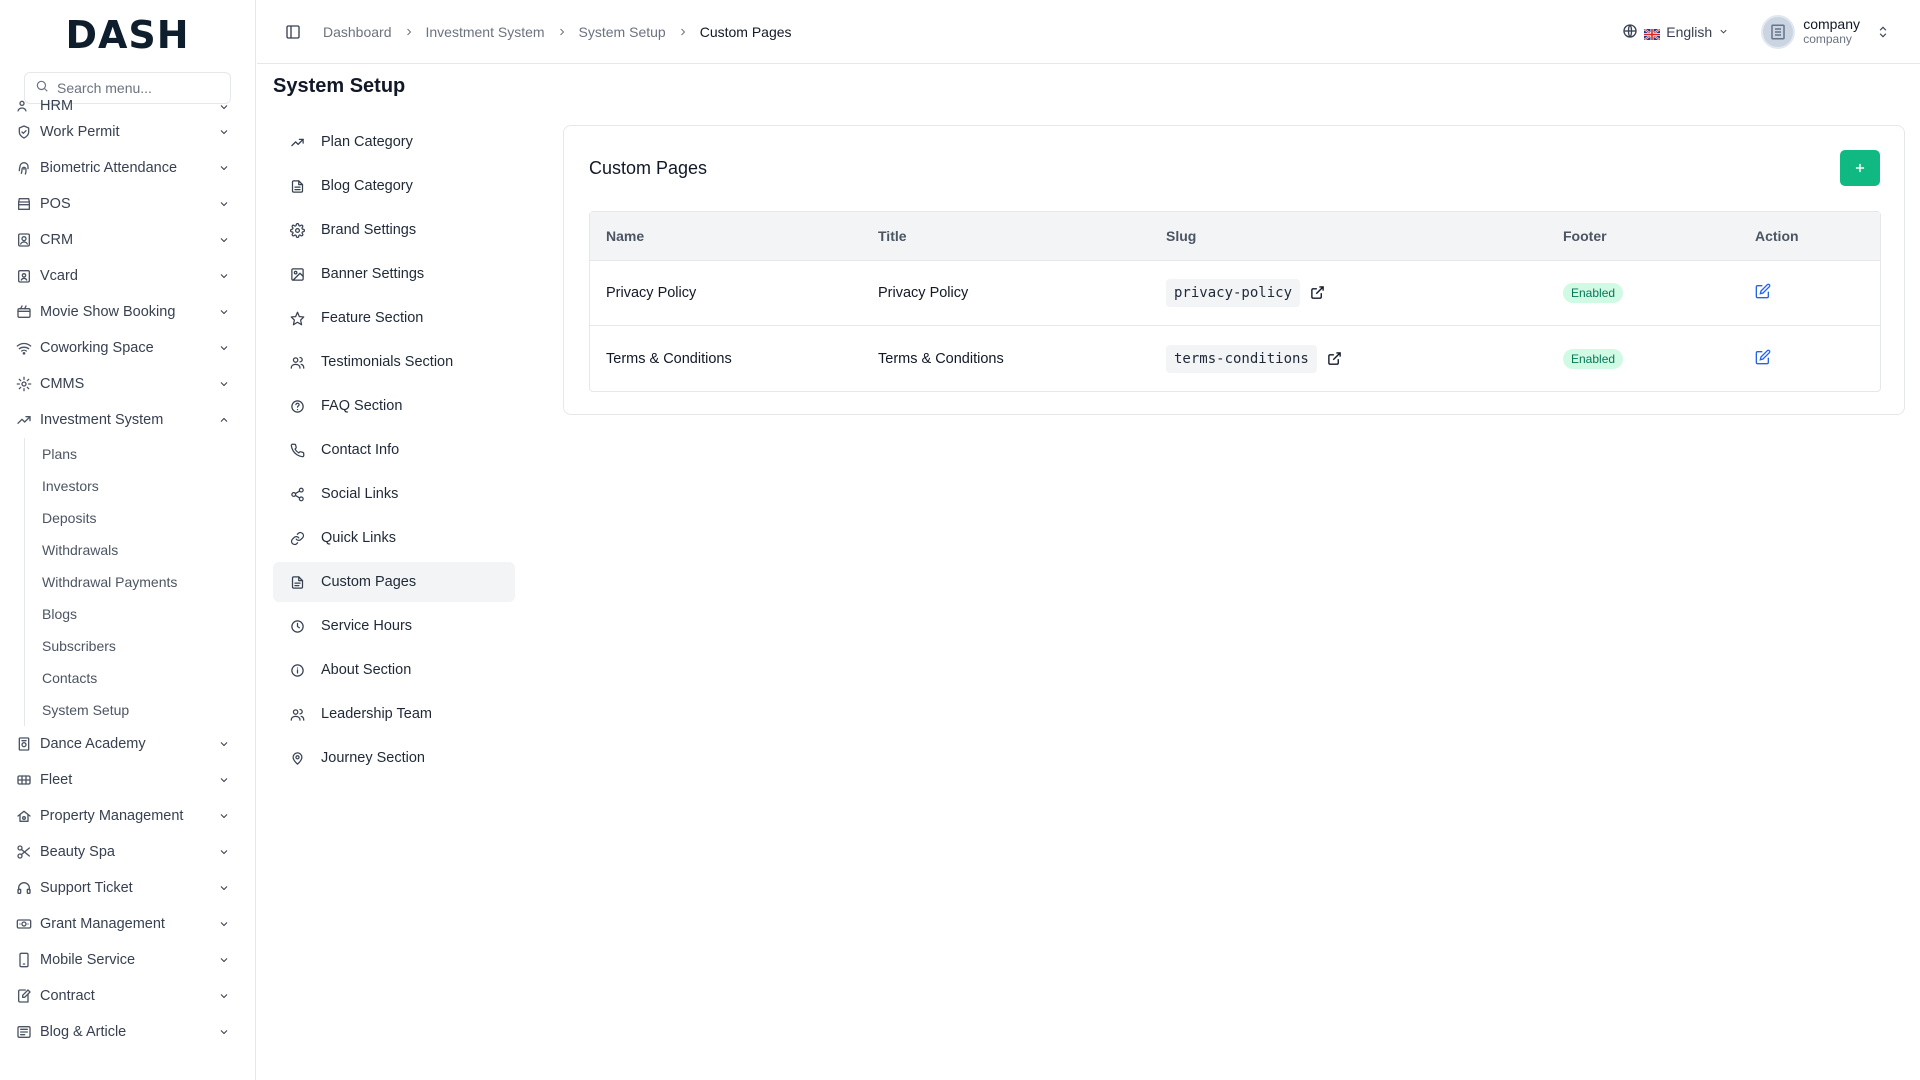 The width and height of the screenshot is (1920, 1080). What do you see at coordinates (394, 274) in the screenshot?
I see `setup-item-banner-settings: Banner Settings` at bounding box center [394, 274].